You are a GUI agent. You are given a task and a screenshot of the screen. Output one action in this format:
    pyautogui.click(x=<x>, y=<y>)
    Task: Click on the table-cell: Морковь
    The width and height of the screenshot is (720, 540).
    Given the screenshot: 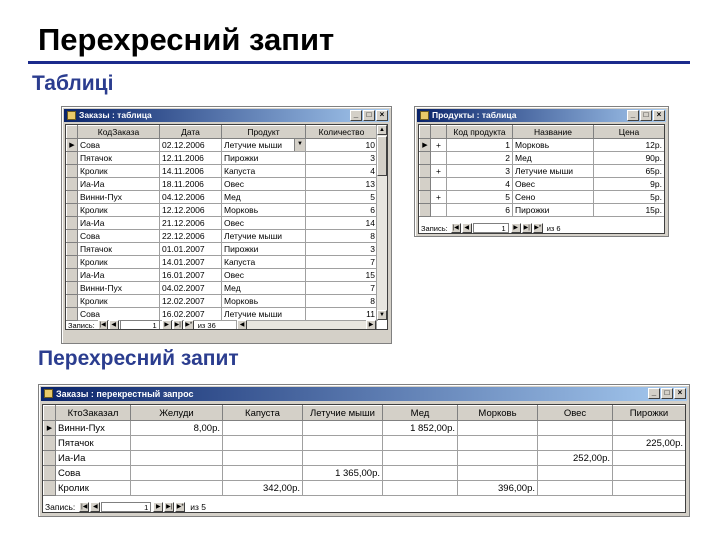 What is the action you would take?
    pyautogui.click(x=263, y=301)
    